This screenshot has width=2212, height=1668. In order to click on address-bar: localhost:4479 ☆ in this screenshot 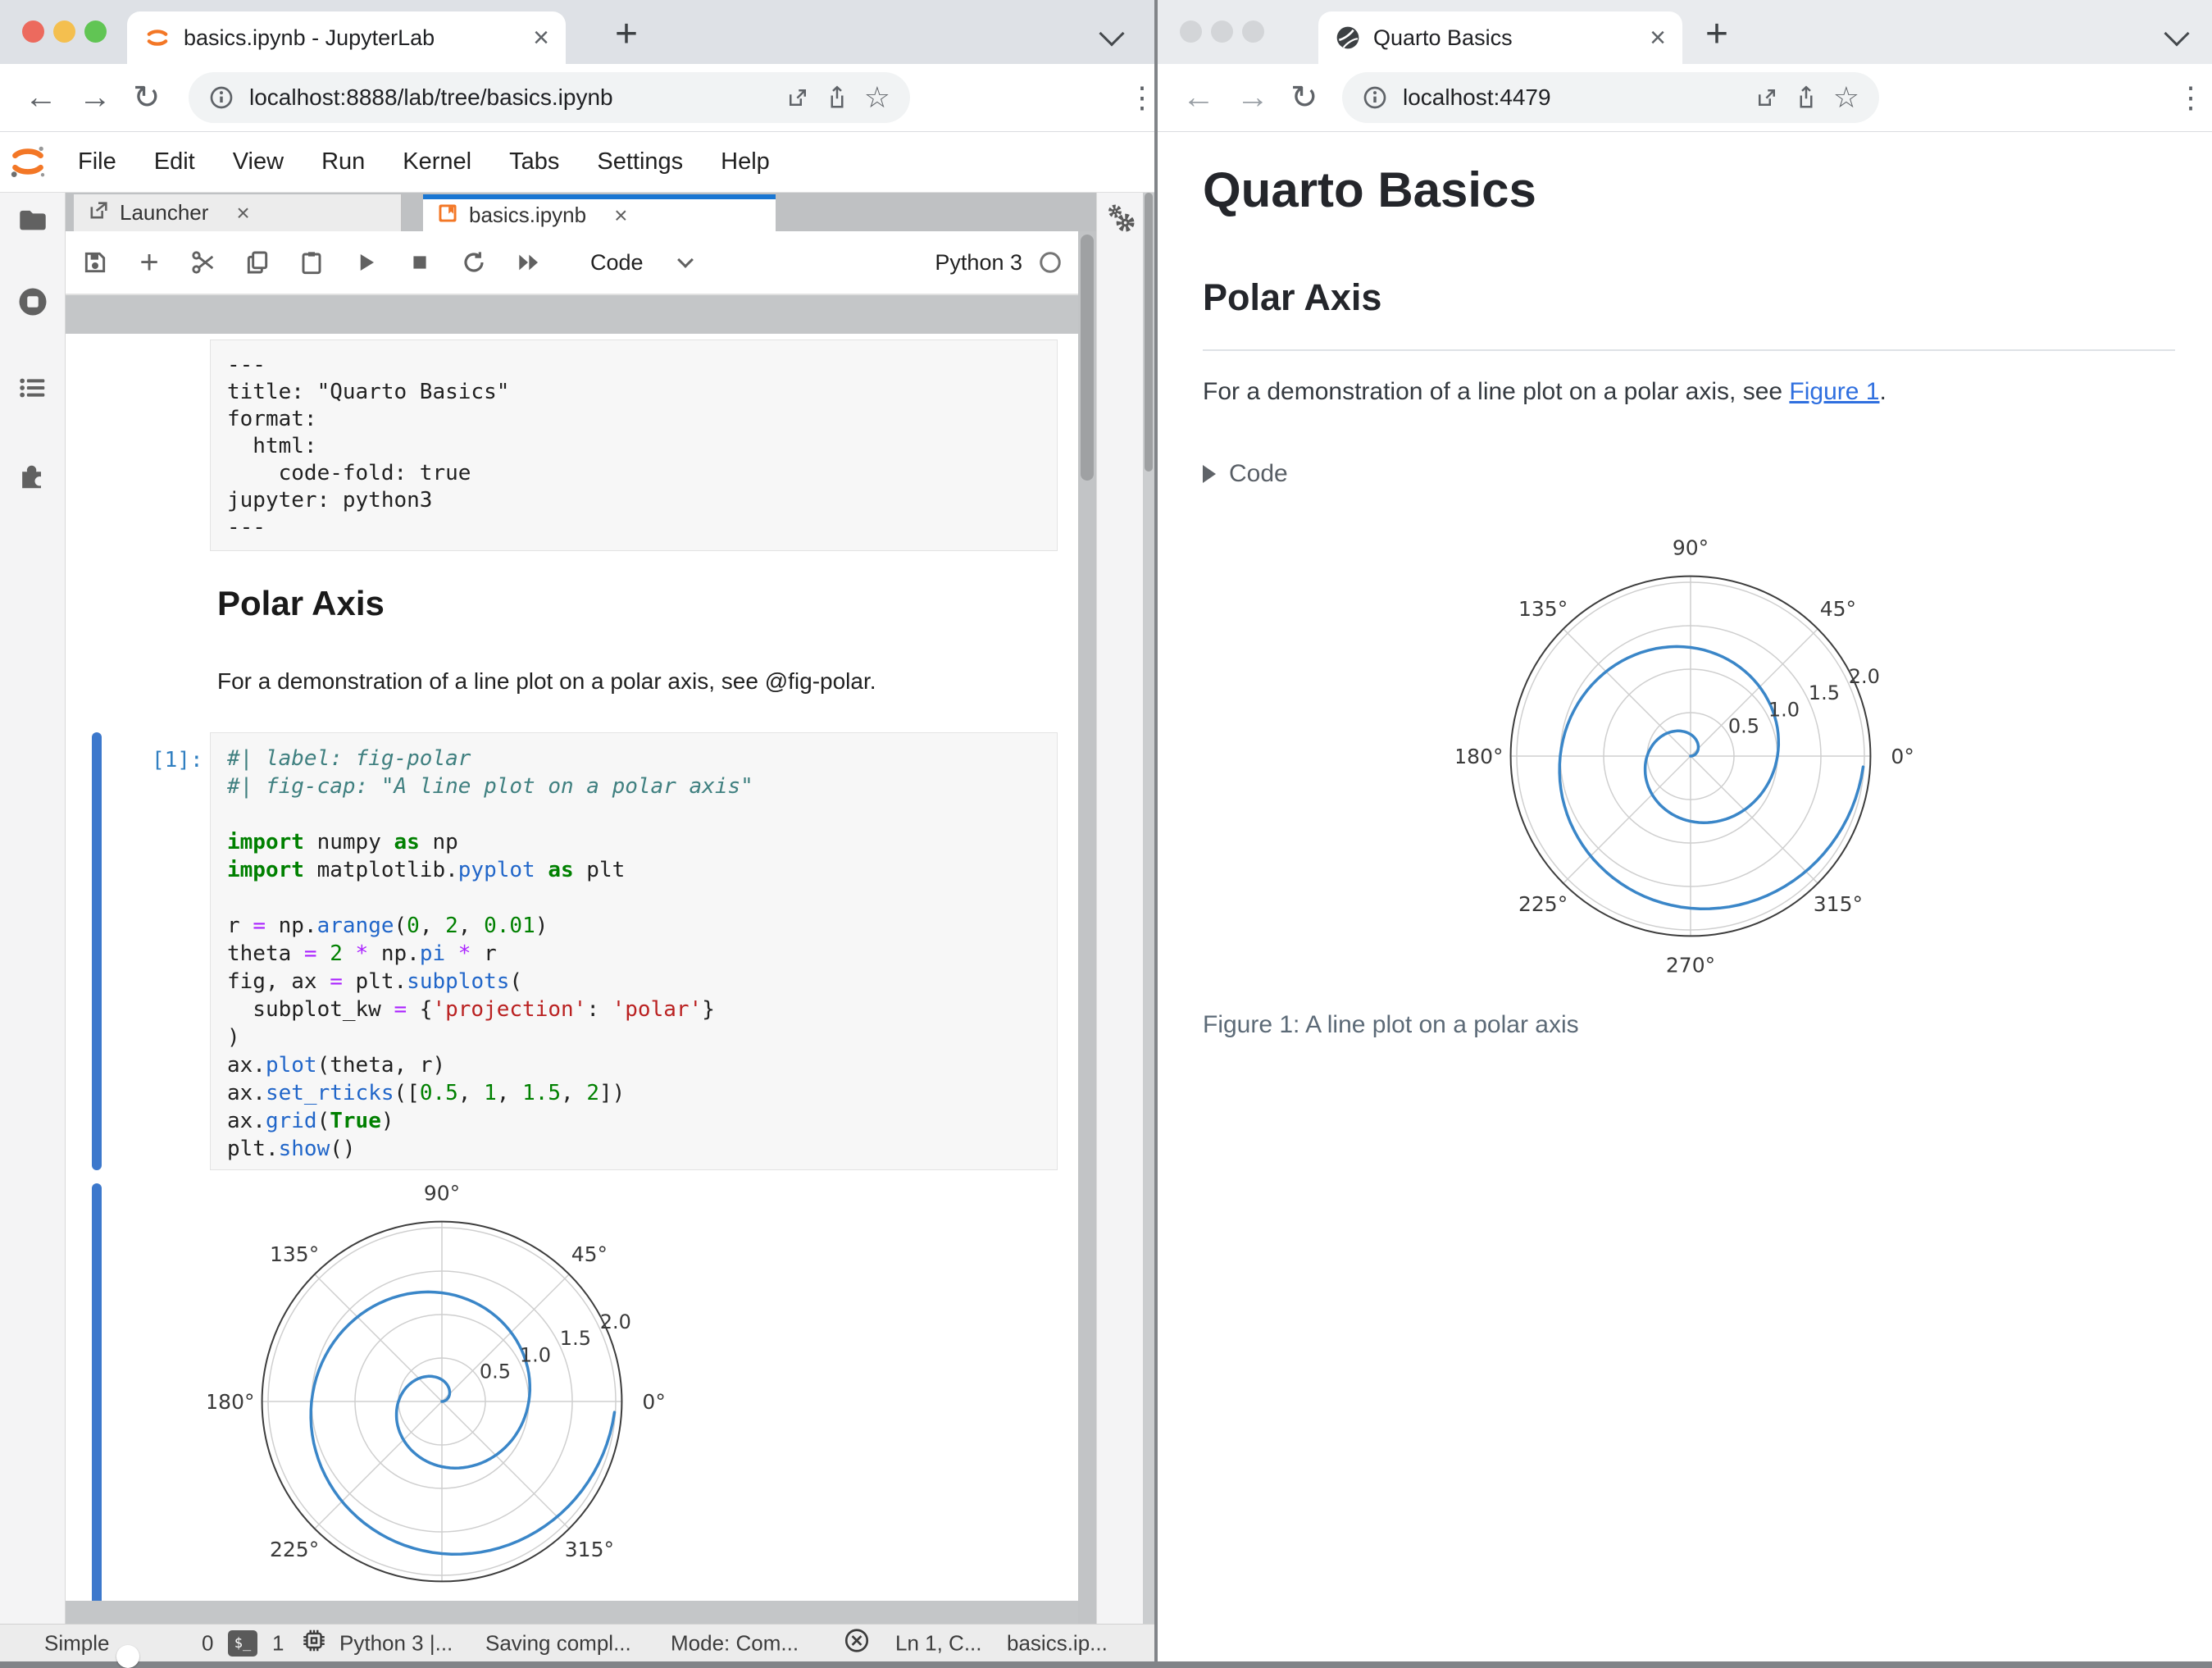, I will do `click(1611, 97)`.